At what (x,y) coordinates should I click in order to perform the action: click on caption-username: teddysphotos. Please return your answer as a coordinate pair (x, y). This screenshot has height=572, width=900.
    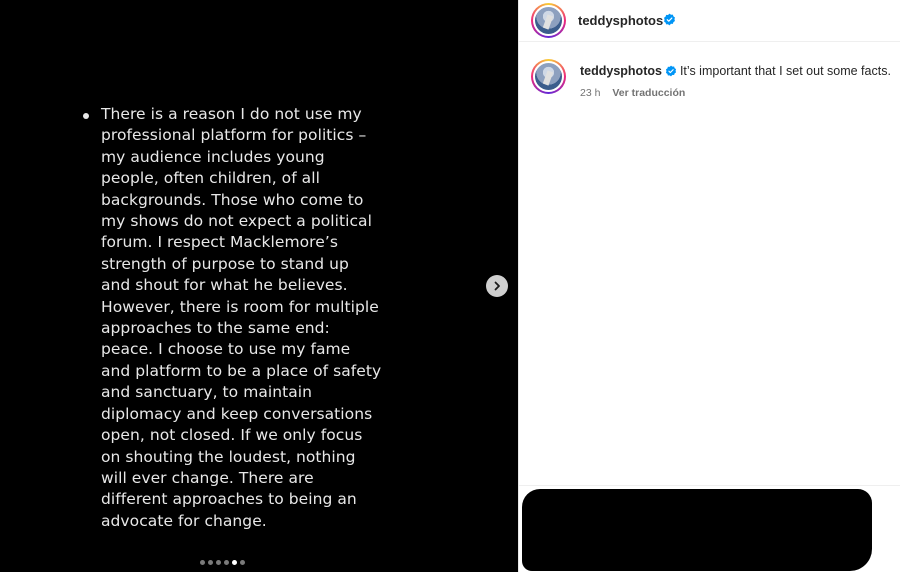
    Looking at the image, I should click on (621, 71).